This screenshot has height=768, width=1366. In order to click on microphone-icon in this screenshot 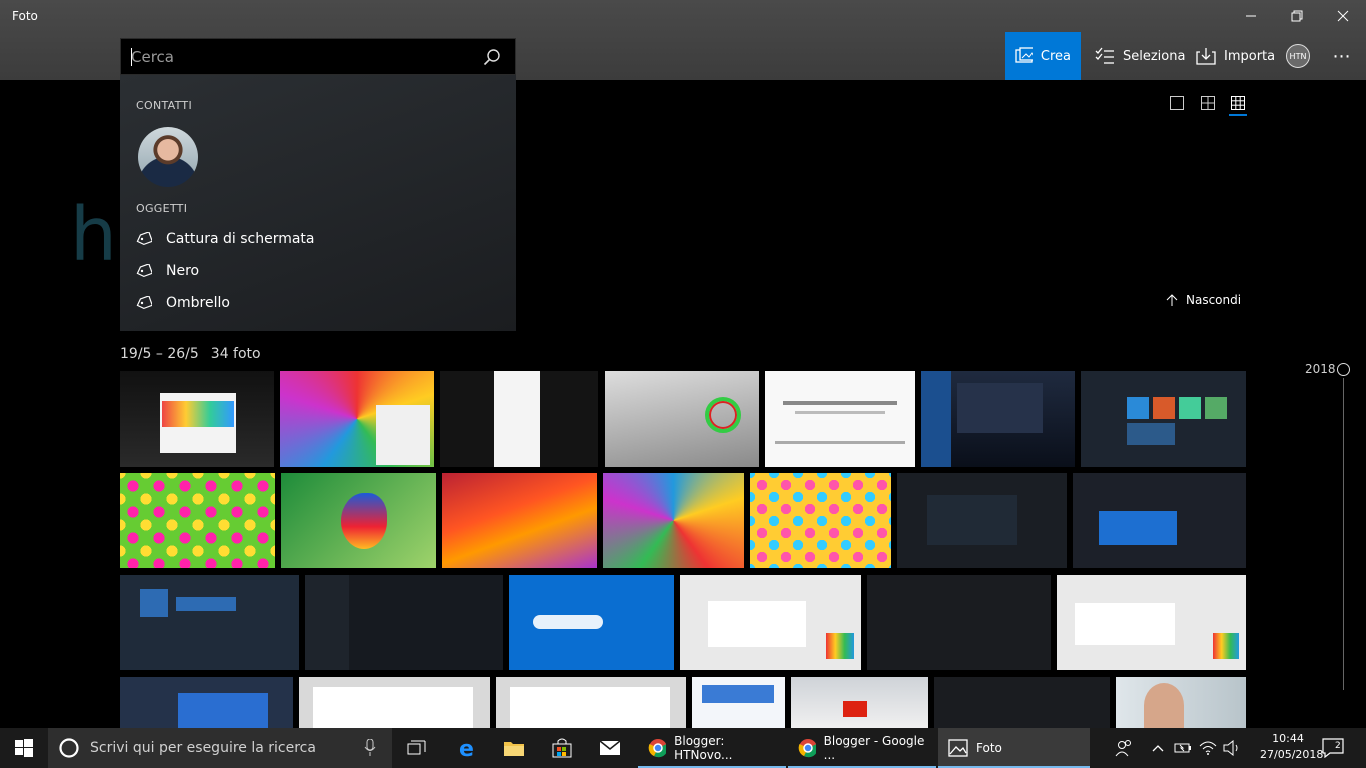, I will do `click(370, 748)`.